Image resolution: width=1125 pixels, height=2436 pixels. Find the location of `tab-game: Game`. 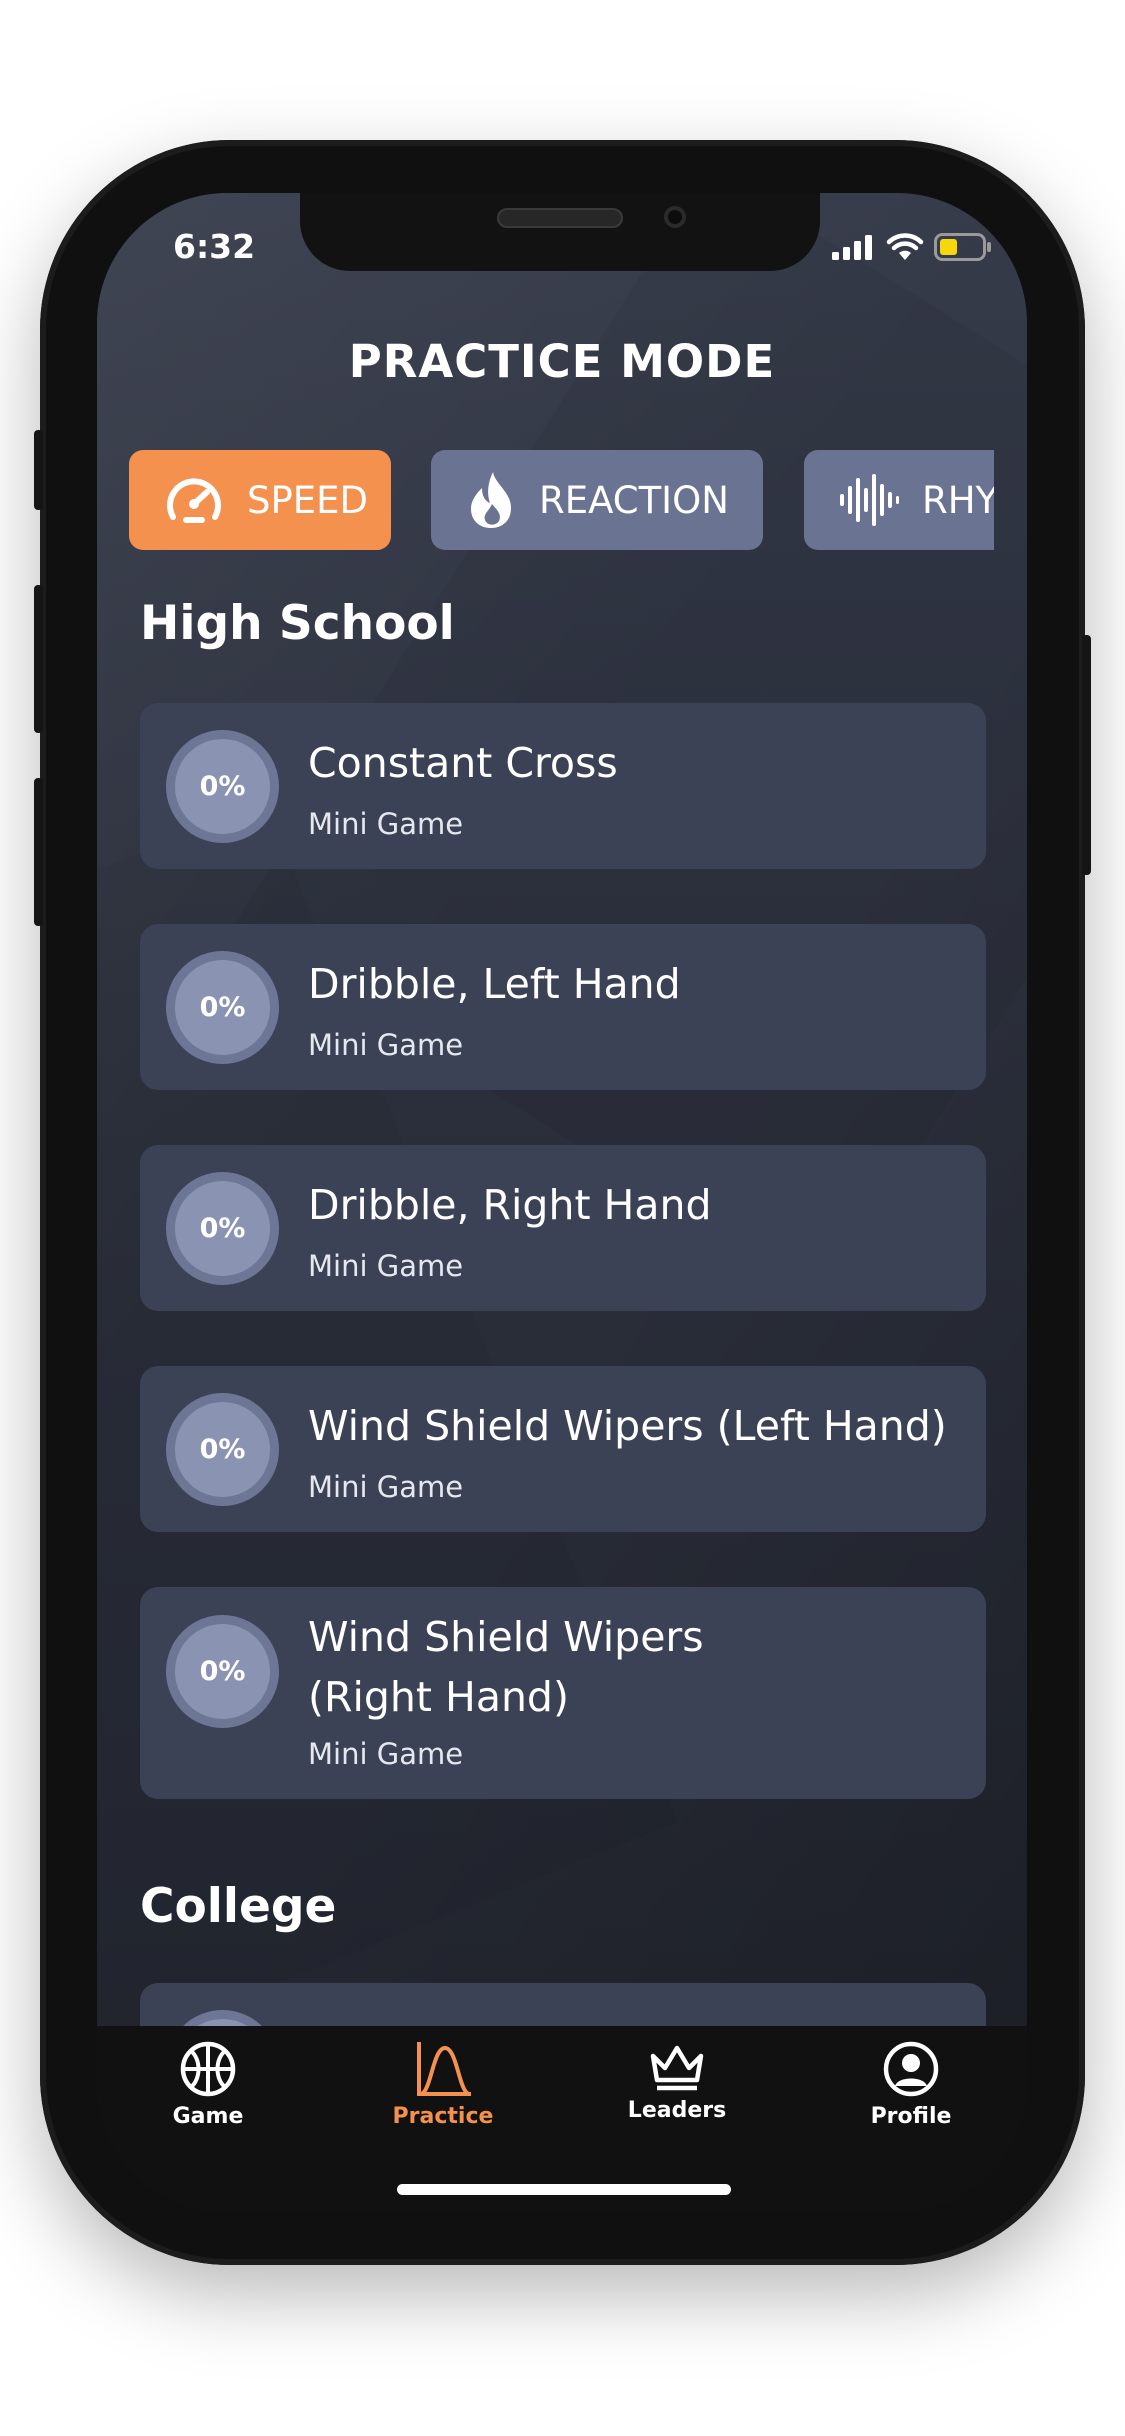

tab-game: Game is located at coordinates (208, 2084).